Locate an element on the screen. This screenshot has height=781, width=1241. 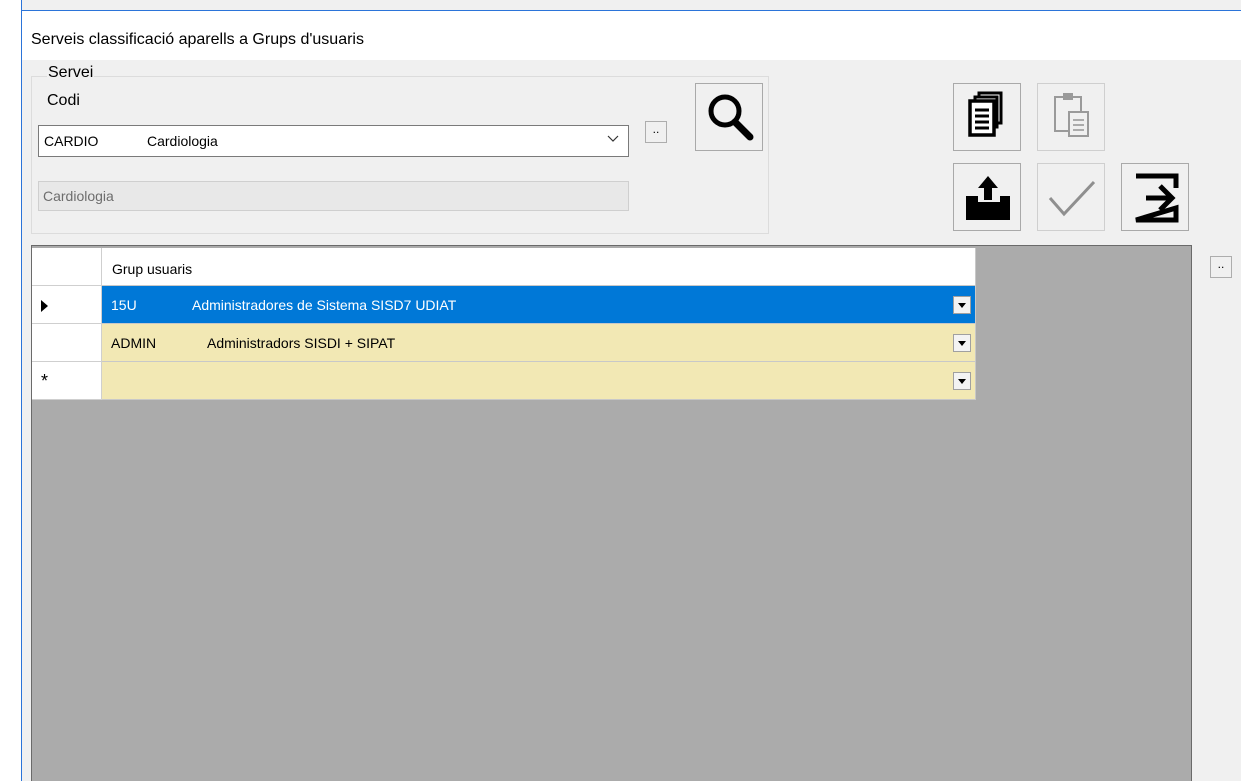
window-left-frame is located at coordinates (11, 390).